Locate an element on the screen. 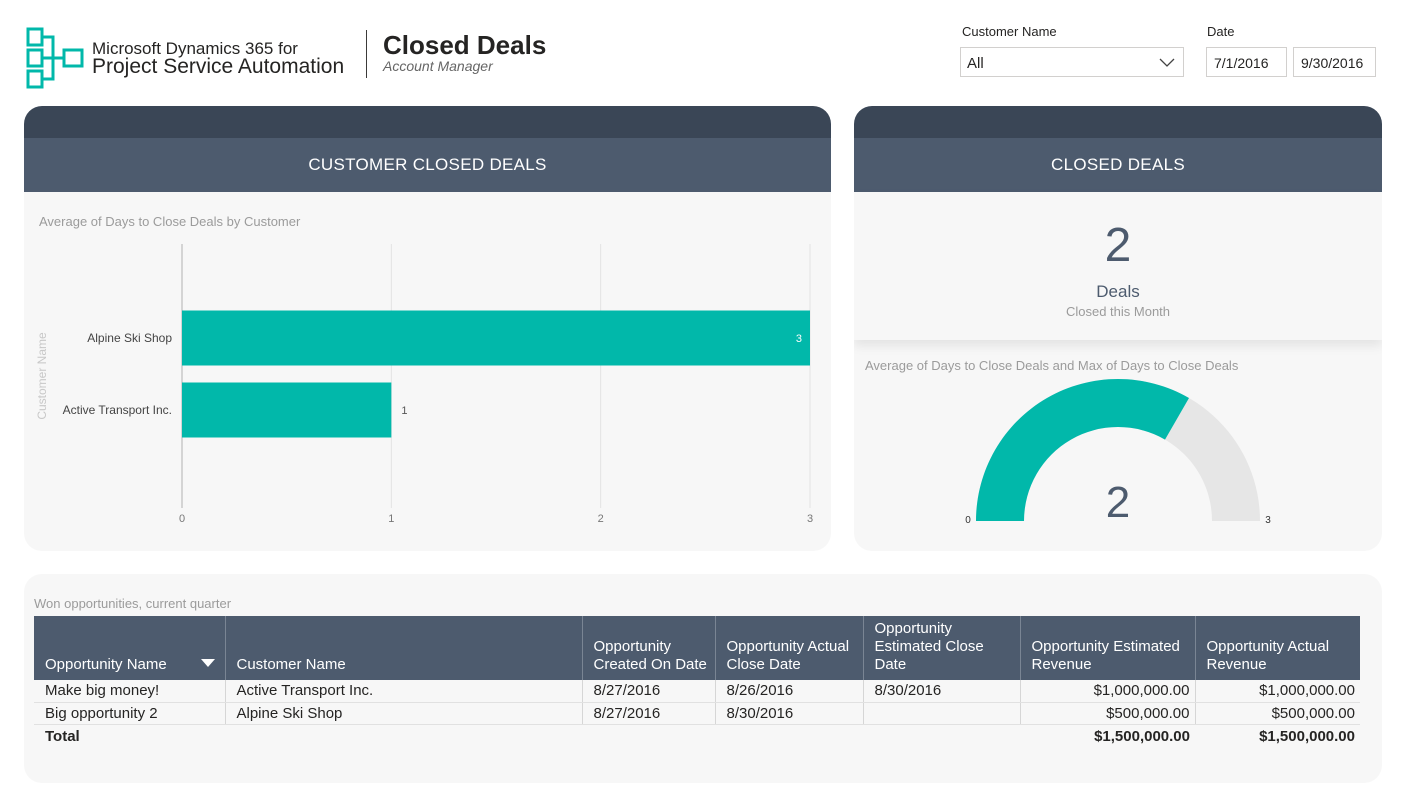 This screenshot has height=797, width=1405. page-title: Closed Deals is located at coordinates (465, 45).